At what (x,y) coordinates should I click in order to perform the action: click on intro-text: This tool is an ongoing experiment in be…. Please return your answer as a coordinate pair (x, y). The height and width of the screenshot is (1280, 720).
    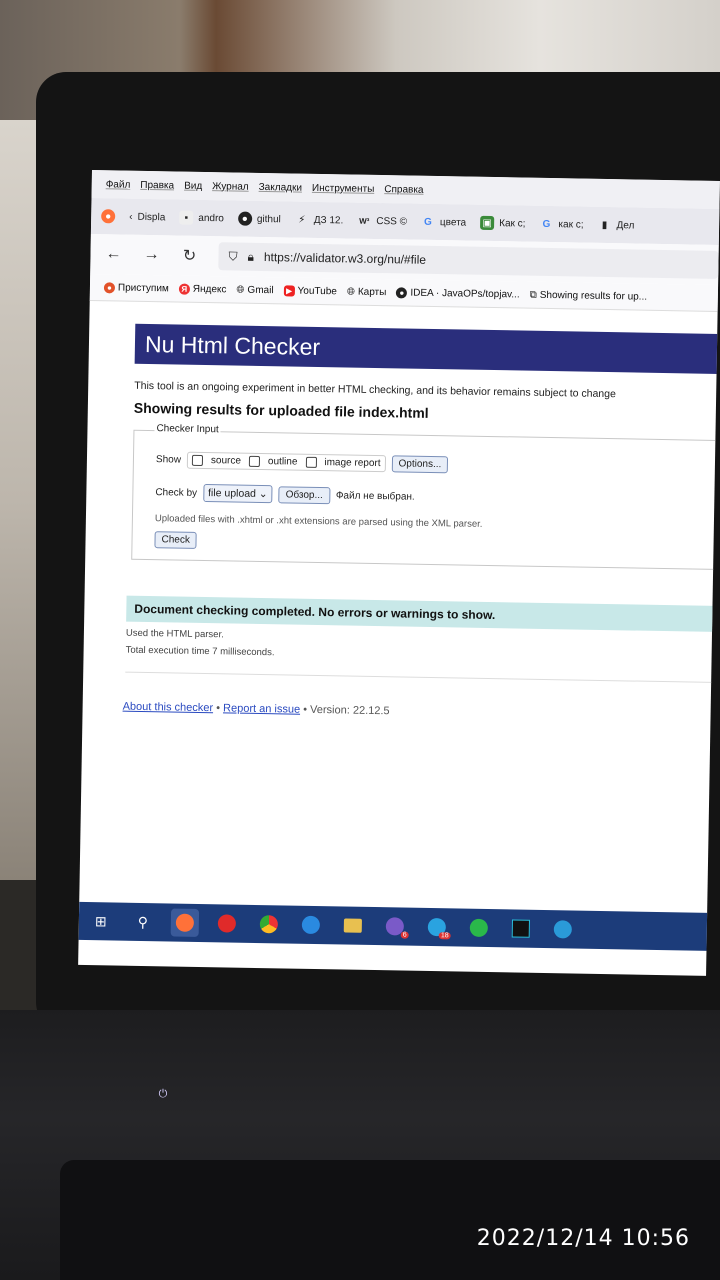
    Looking at the image, I should click on (375, 390).